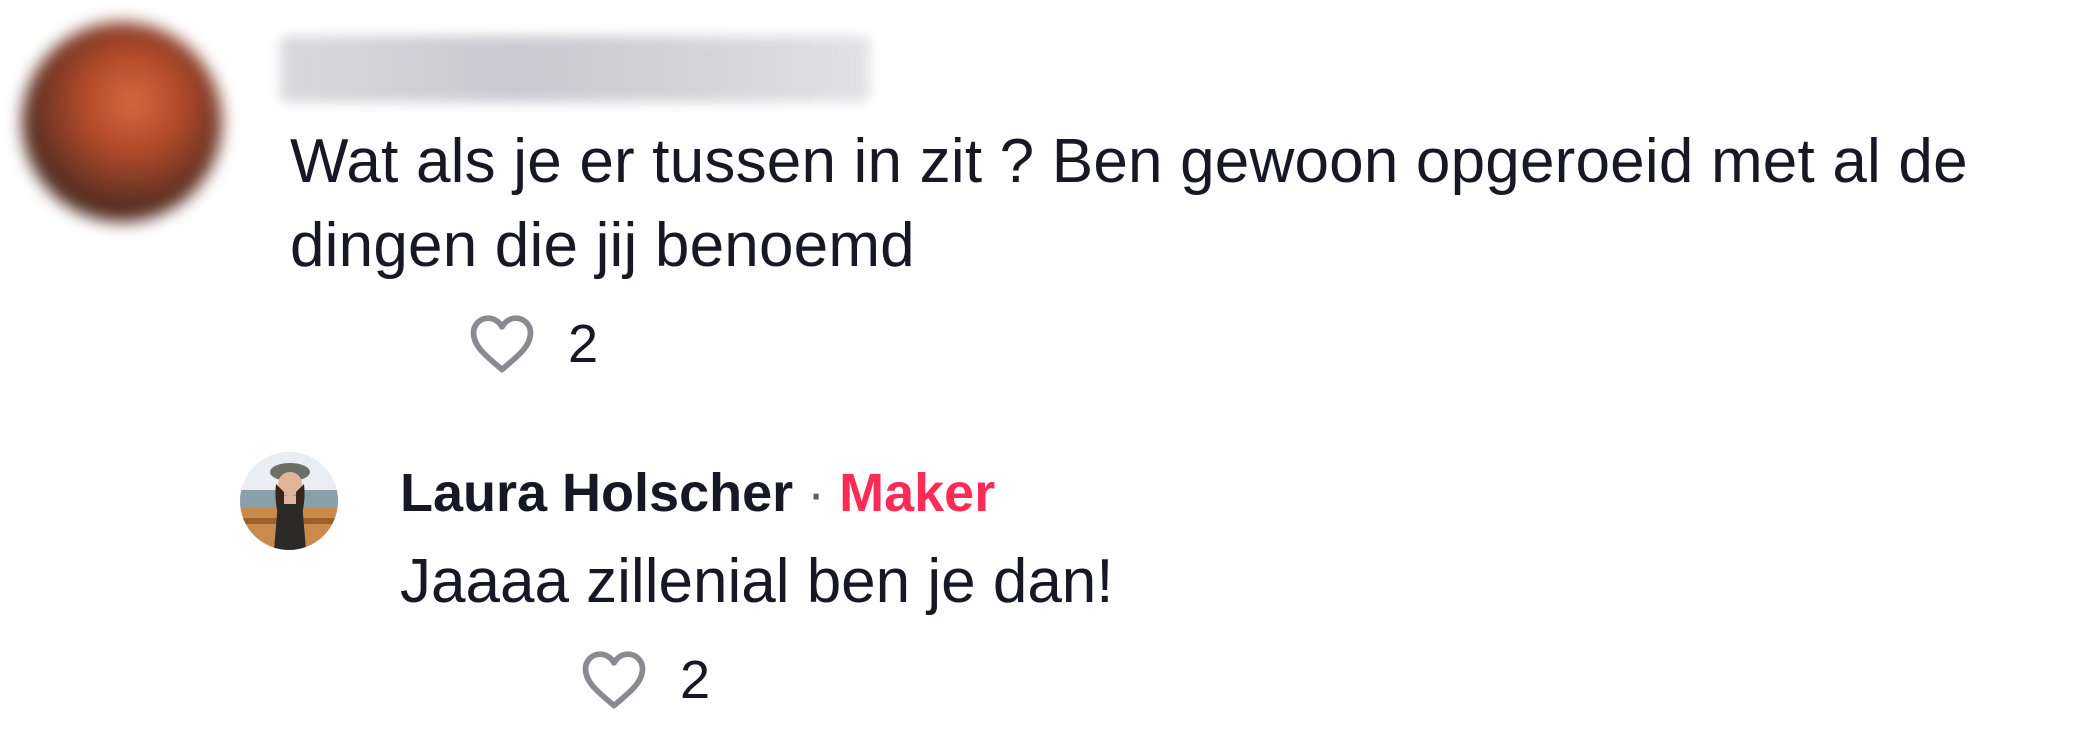 The width and height of the screenshot is (2082, 732). I want to click on avatar-photo, so click(289, 501).